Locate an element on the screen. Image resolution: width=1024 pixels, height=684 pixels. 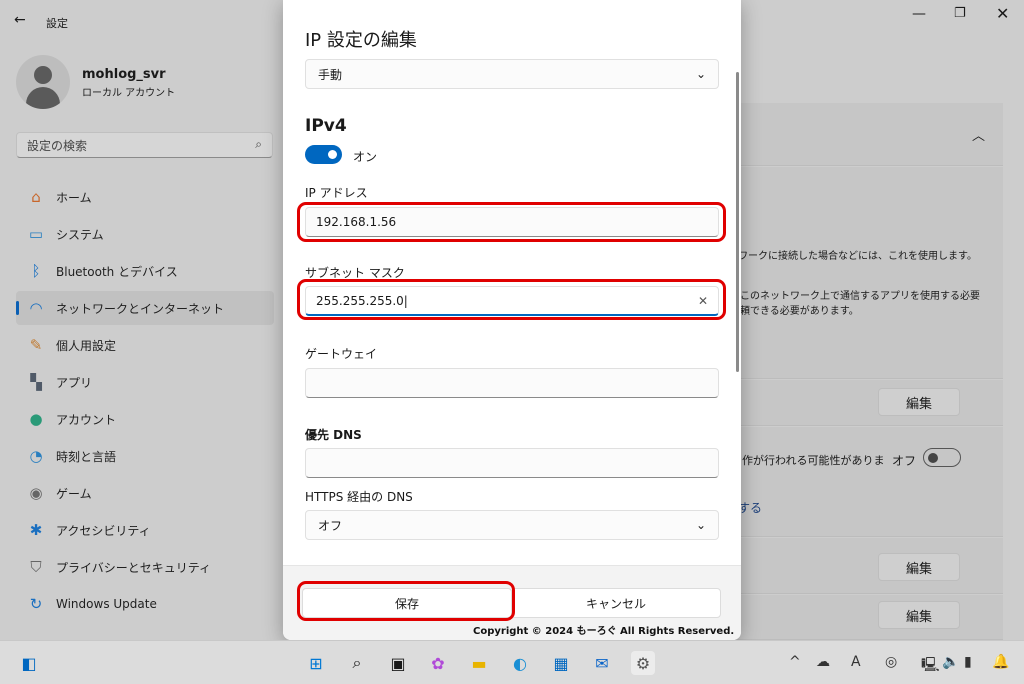
shield-icon: ⛉ is located at coordinates (36, 567).